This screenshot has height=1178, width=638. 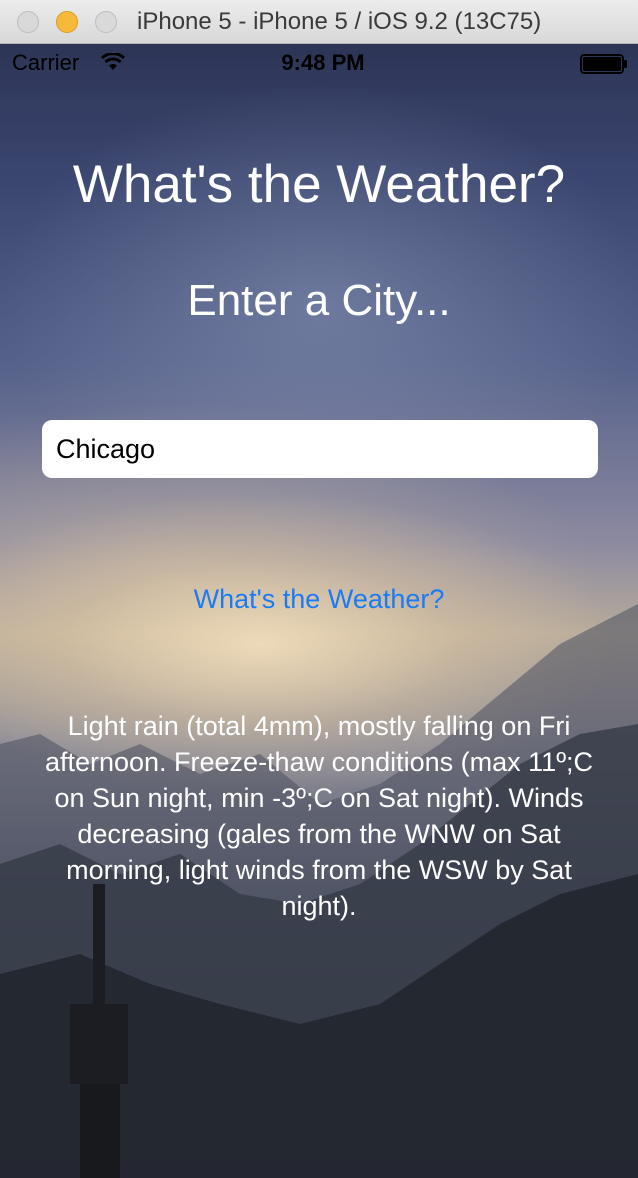 I want to click on window-title-bar: iPhone 5 - iPhone 5 / iOS 9.2 (13C75), so click(x=319, y=22).